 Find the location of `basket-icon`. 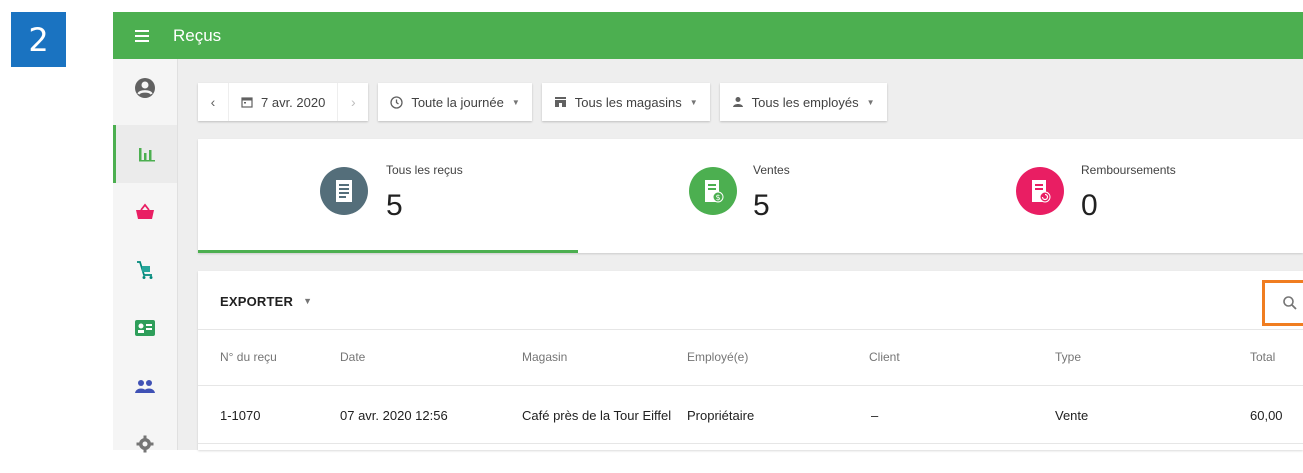

basket-icon is located at coordinates (145, 211).